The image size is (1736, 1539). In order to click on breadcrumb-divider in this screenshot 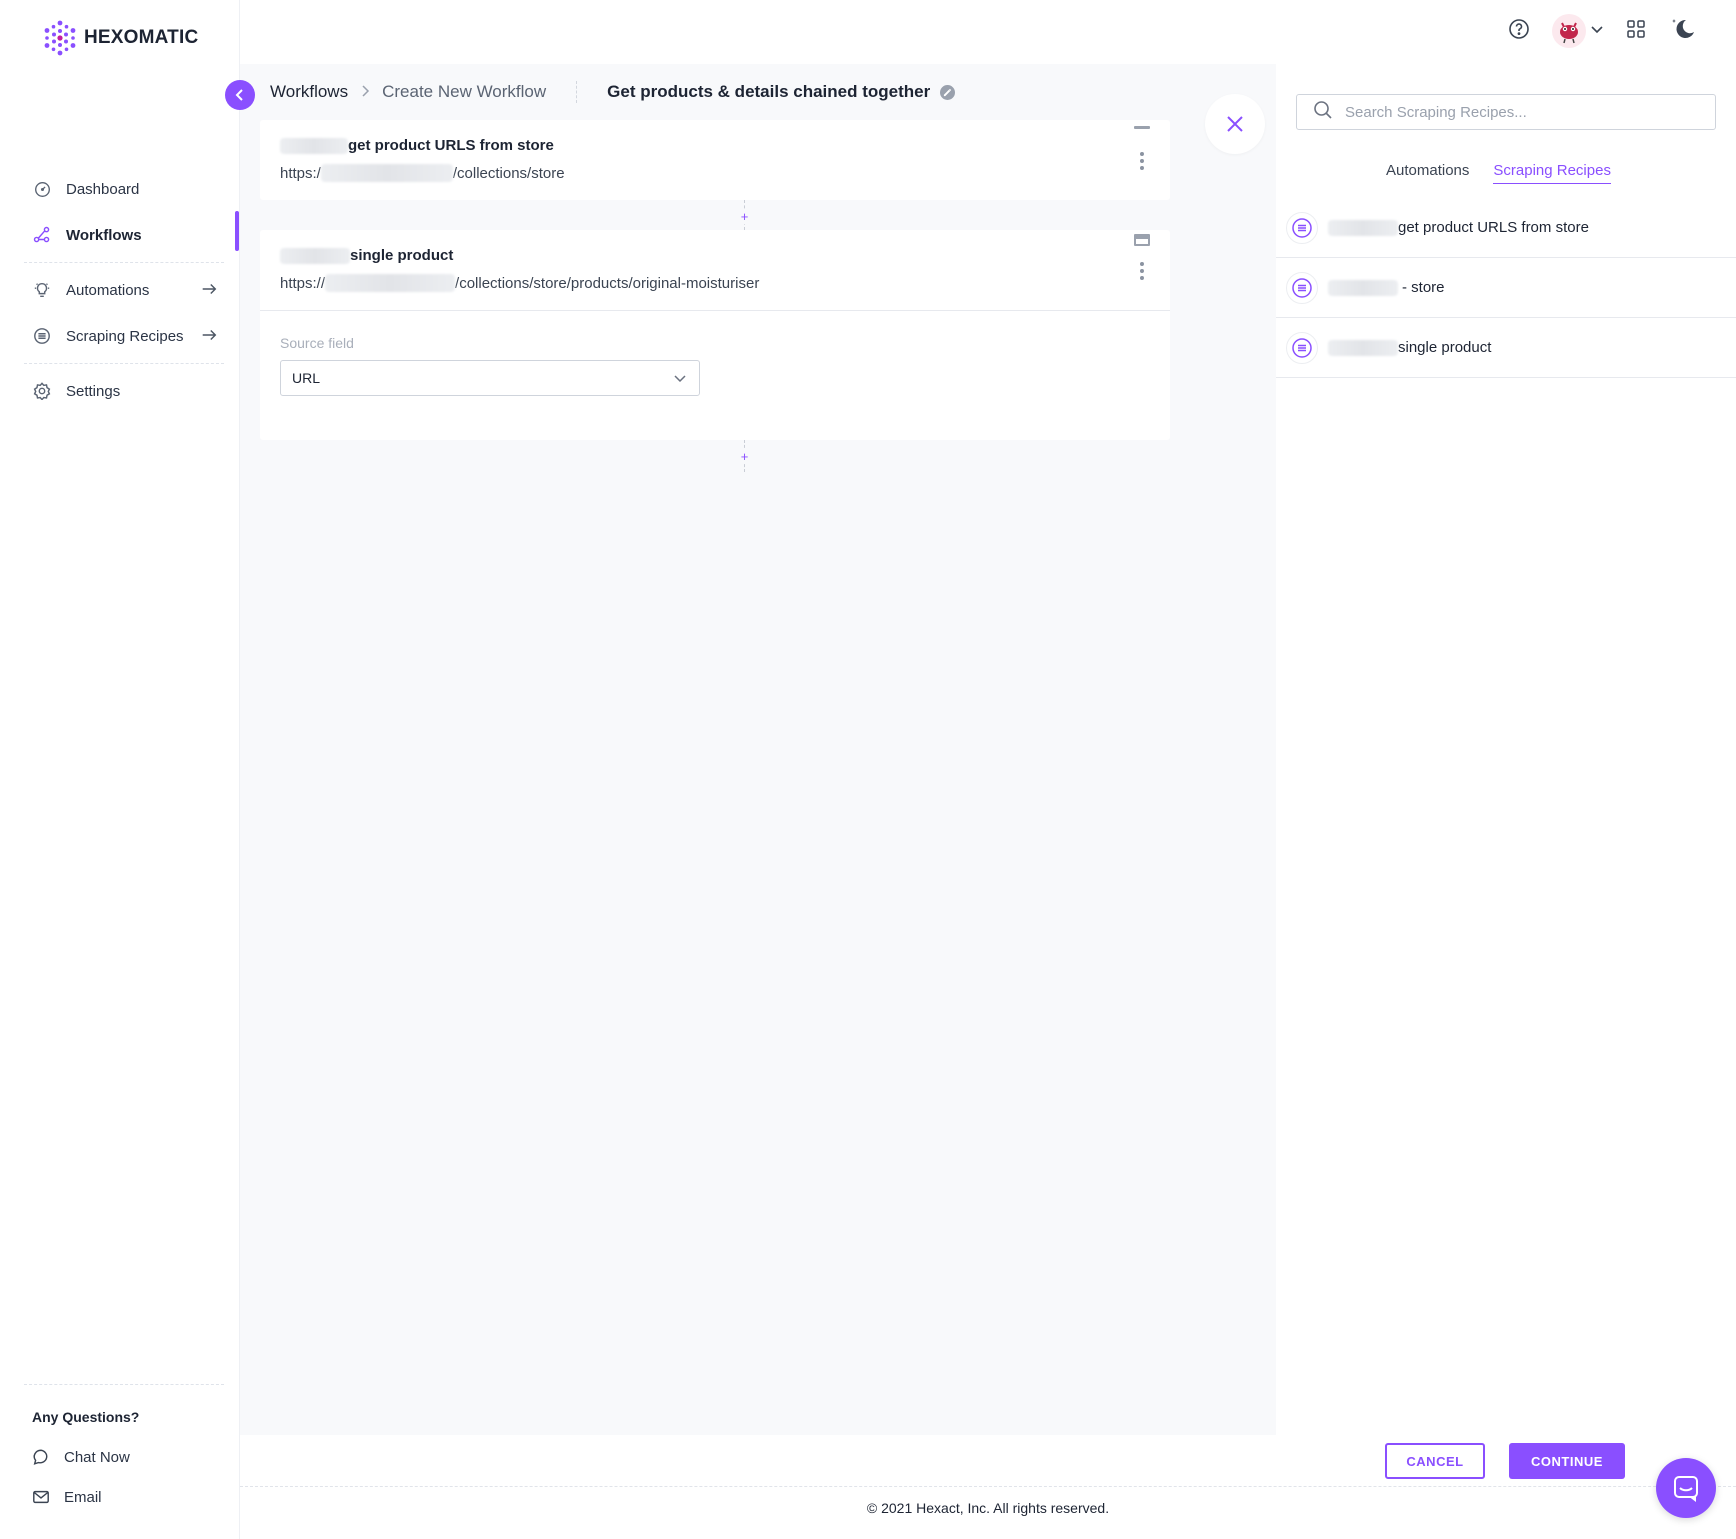, I will do `click(577, 92)`.